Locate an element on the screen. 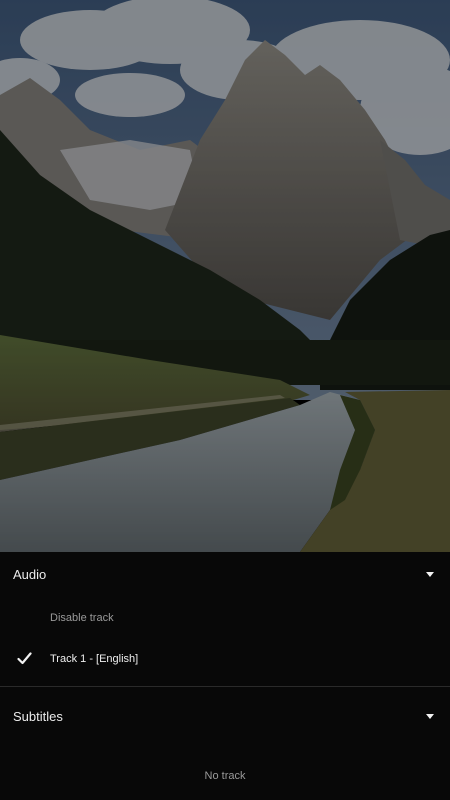 The width and height of the screenshot is (450, 800). check-slot-selected is located at coordinates (25, 659).